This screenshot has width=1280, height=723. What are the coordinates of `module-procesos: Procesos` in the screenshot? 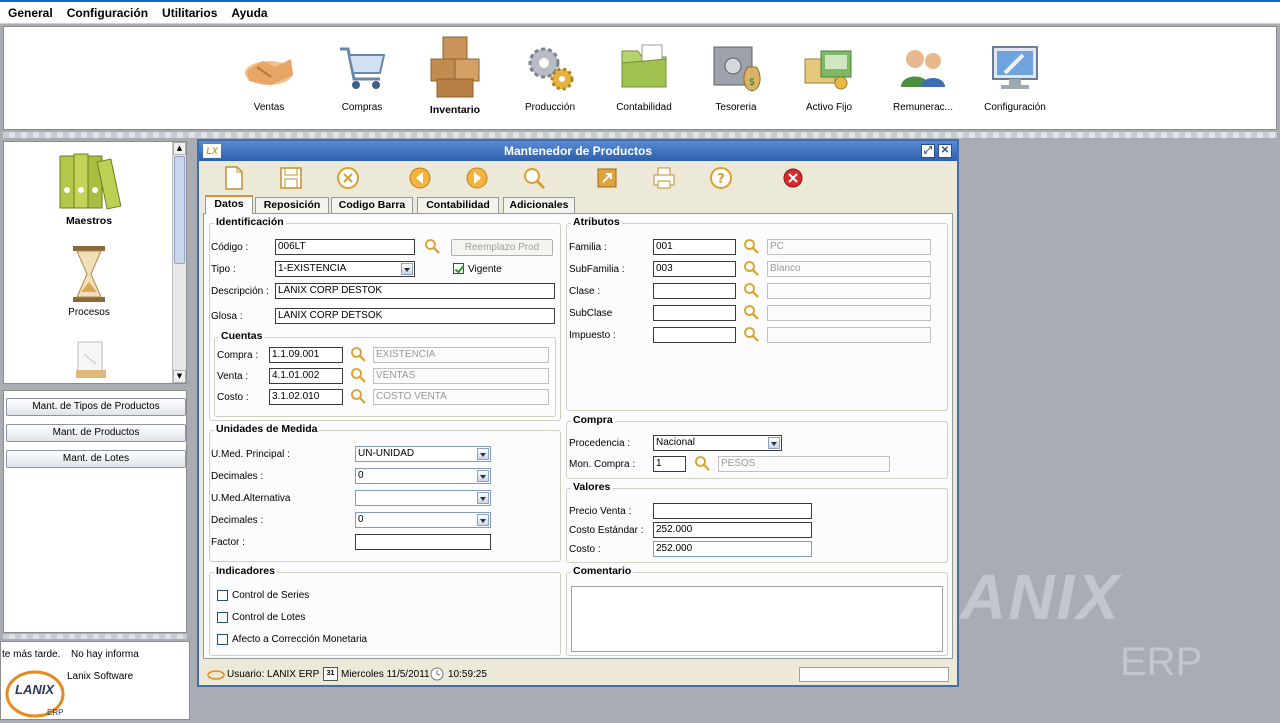 It's located at (89, 281).